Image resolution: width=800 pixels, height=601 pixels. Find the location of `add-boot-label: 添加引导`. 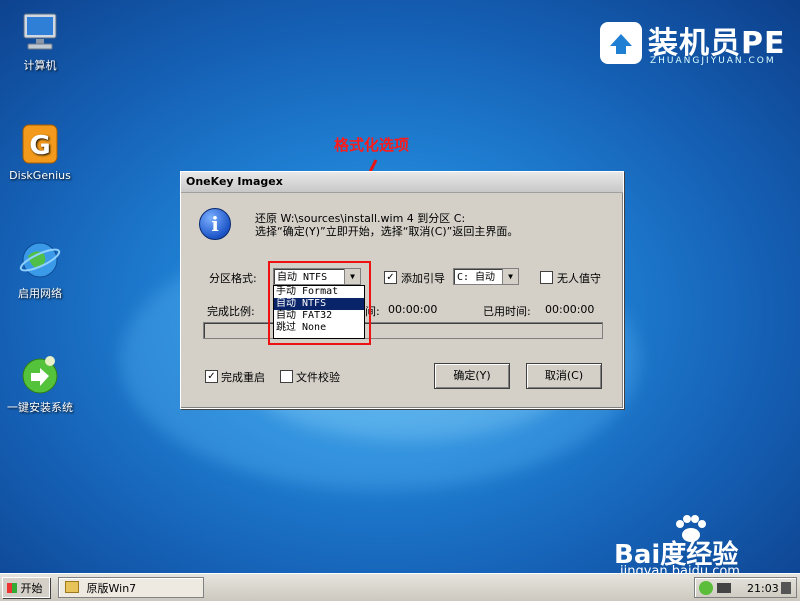

add-boot-label: 添加引导 is located at coordinates (423, 278).